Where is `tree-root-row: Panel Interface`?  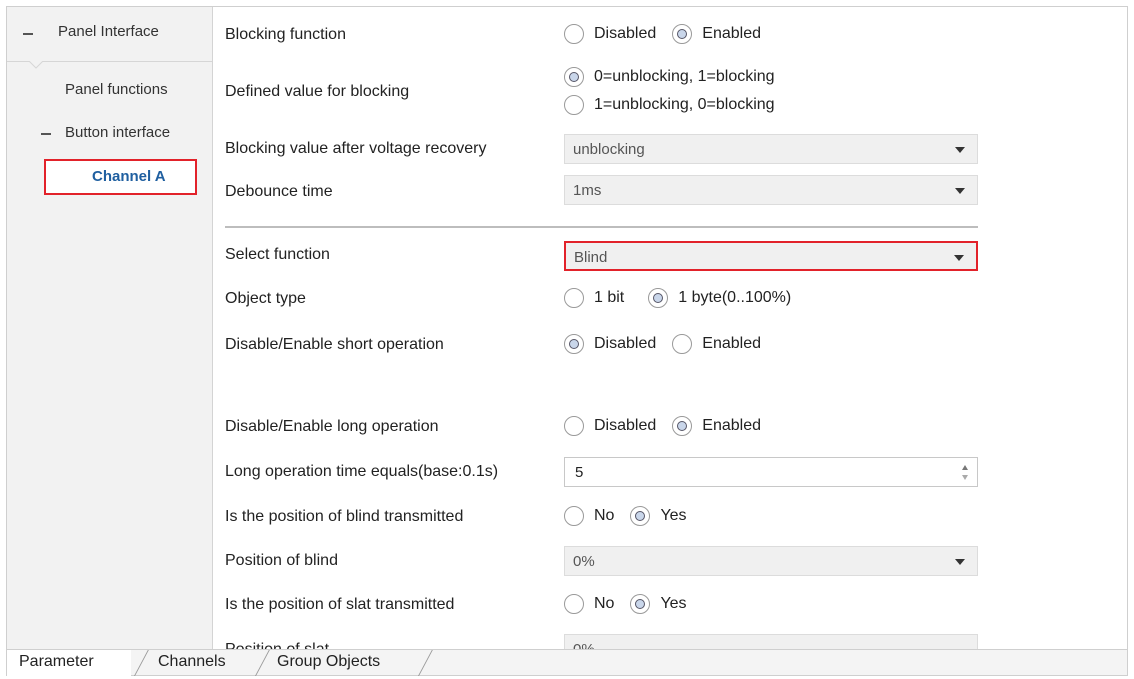 tree-root-row: Panel Interface is located at coordinates (109, 34).